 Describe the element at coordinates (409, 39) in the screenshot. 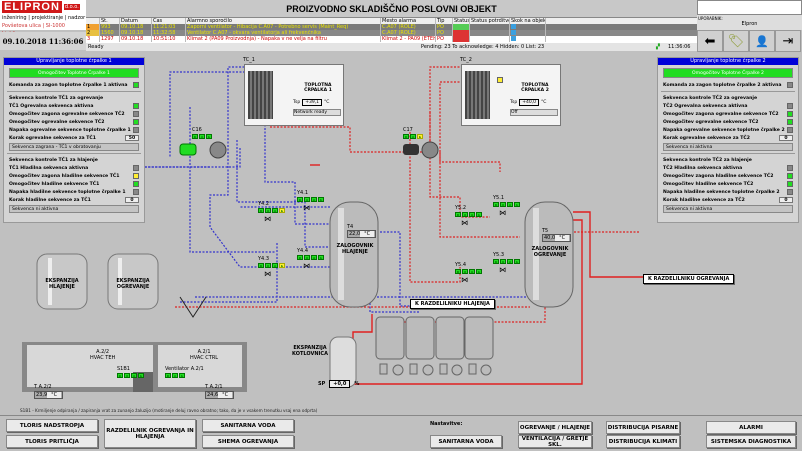

I see `alarm-place: Klimat 2 - PA09 (ETEH)` at that location.